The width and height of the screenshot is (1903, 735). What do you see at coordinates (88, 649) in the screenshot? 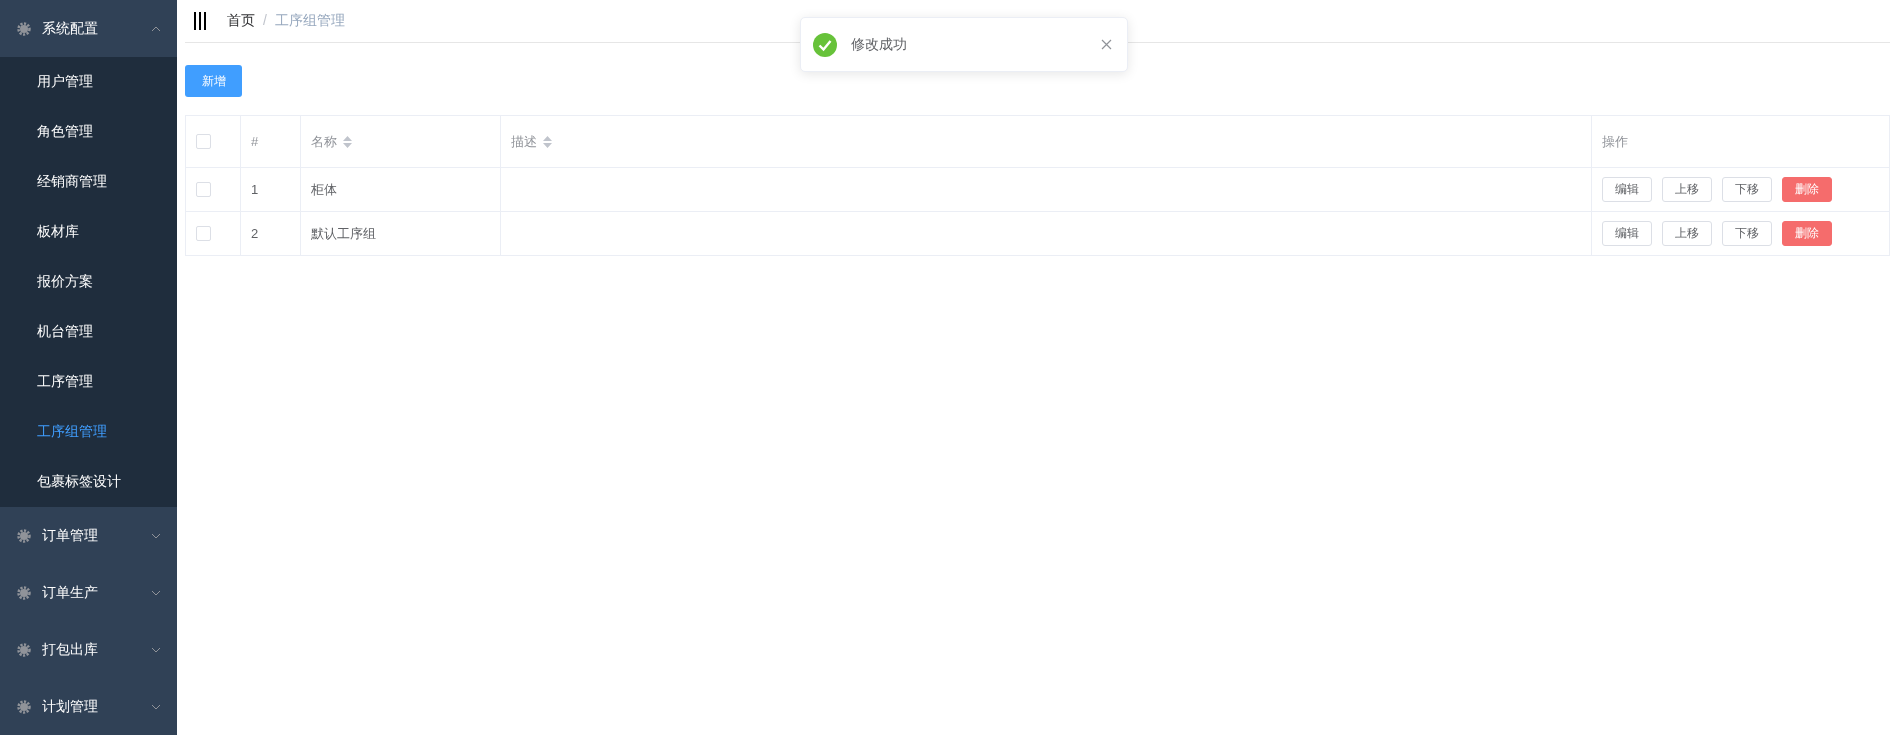
I see `sidebar-group: 打包出库` at bounding box center [88, 649].